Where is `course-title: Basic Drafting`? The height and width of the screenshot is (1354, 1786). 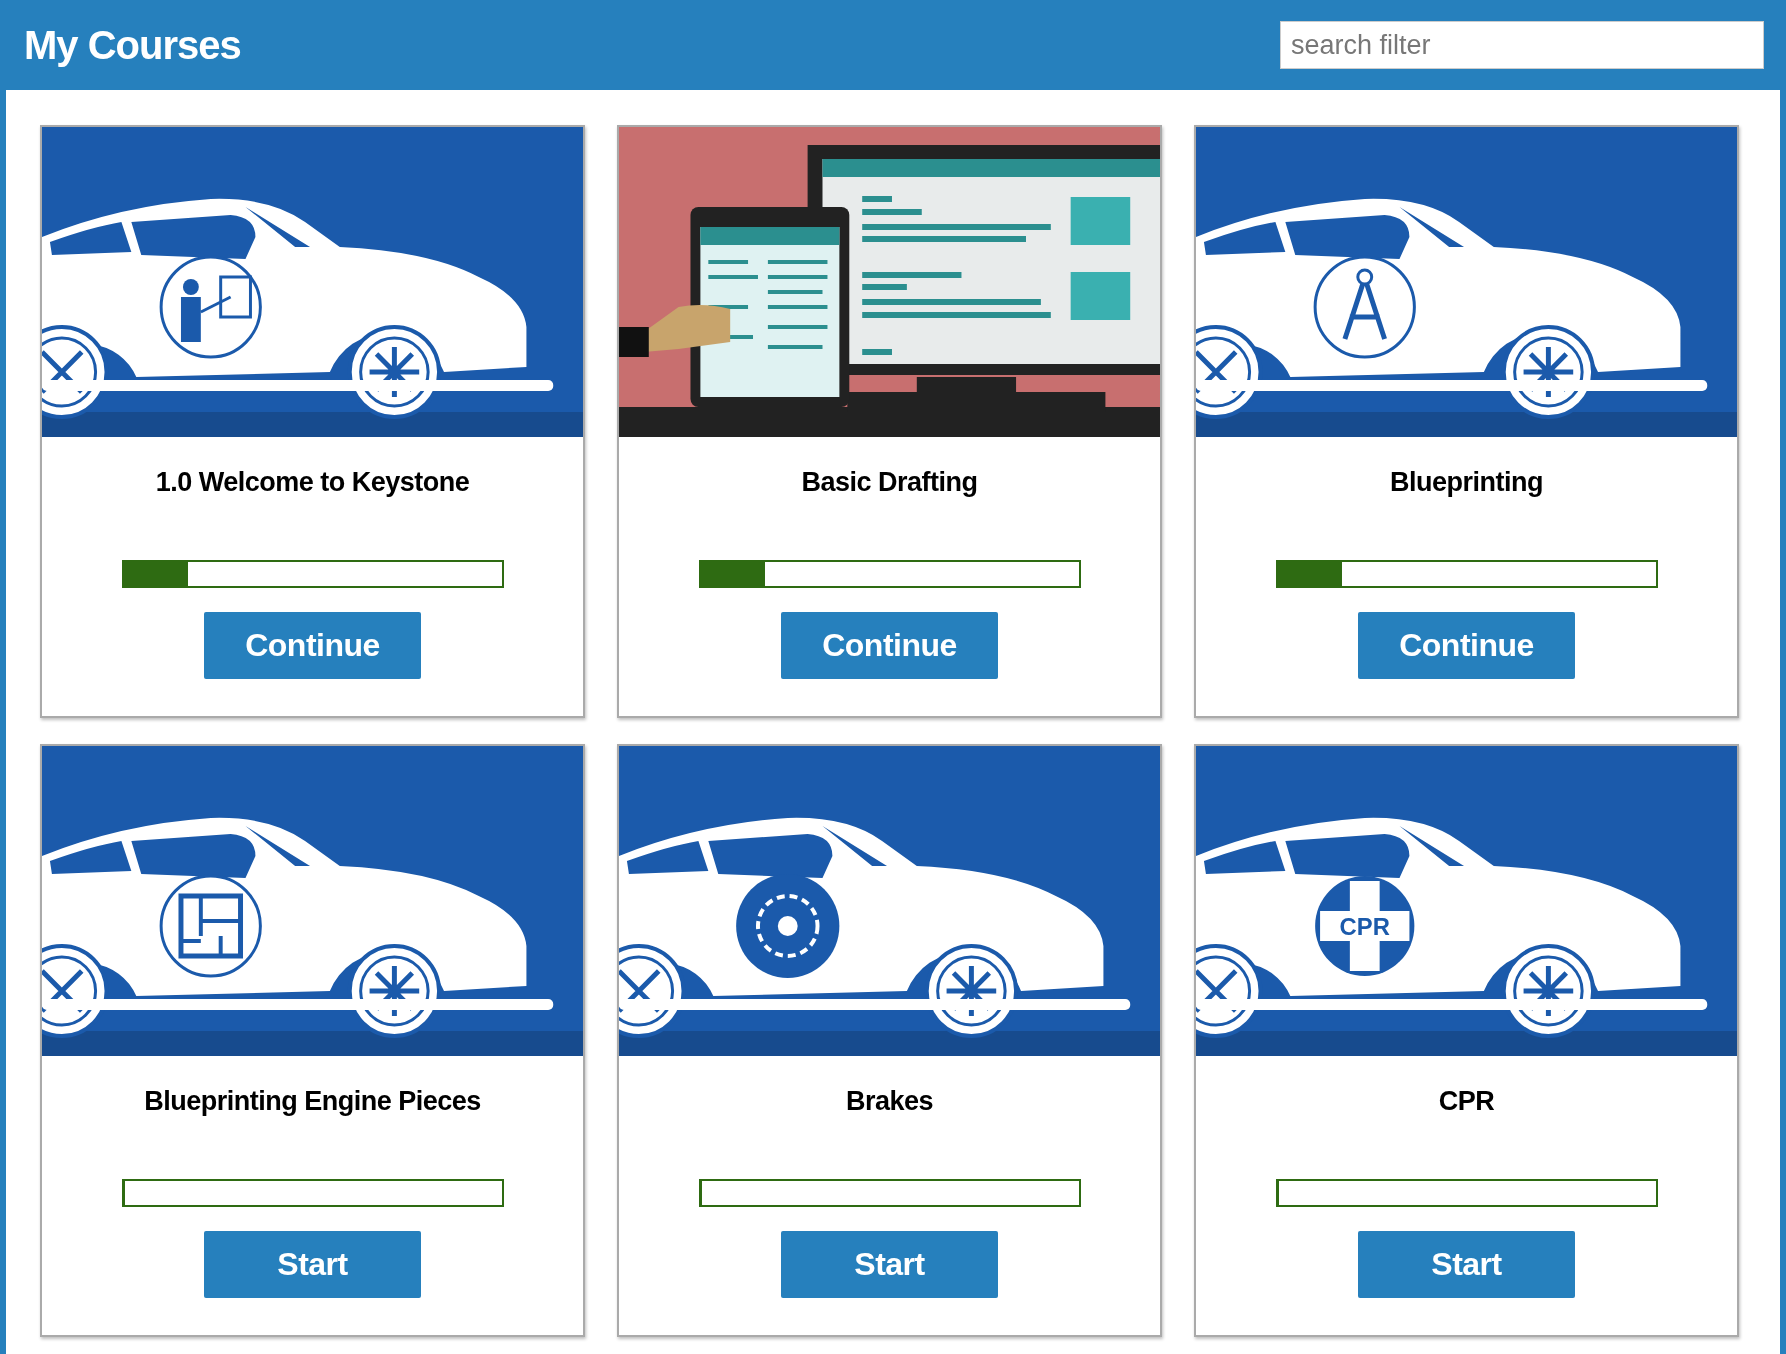
course-title: Basic Drafting is located at coordinates (889, 482).